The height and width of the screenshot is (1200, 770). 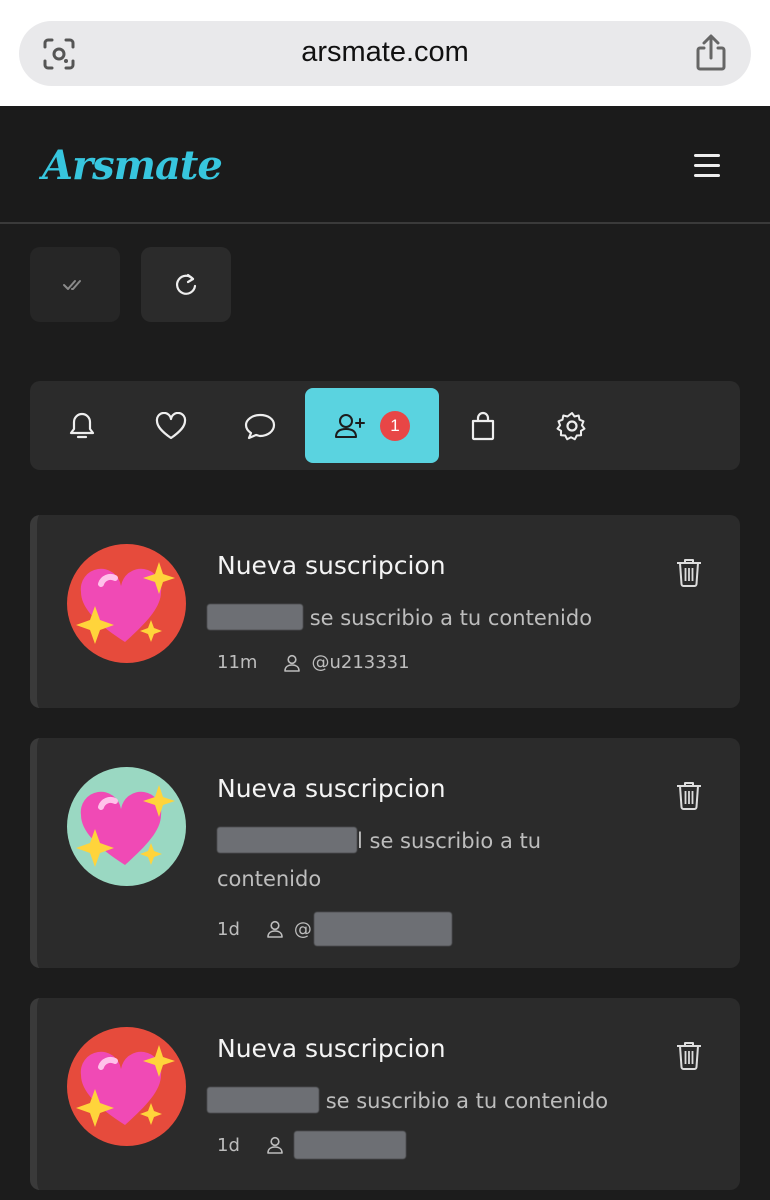 What do you see at coordinates (360, 662) in the screenshot?
I see `notification-username: @u213331` at bounding box center [360, 662].